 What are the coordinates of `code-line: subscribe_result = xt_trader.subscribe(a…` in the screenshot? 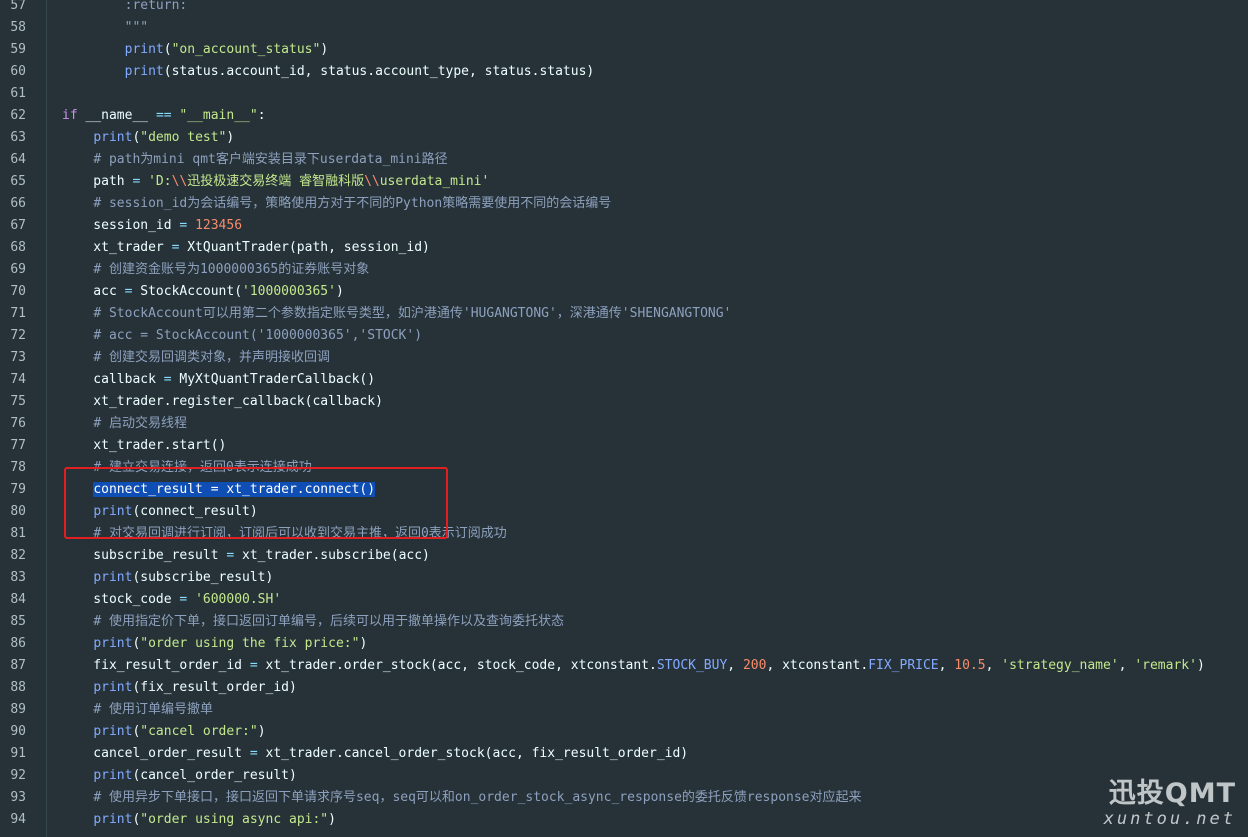 It's located at (647, 556).